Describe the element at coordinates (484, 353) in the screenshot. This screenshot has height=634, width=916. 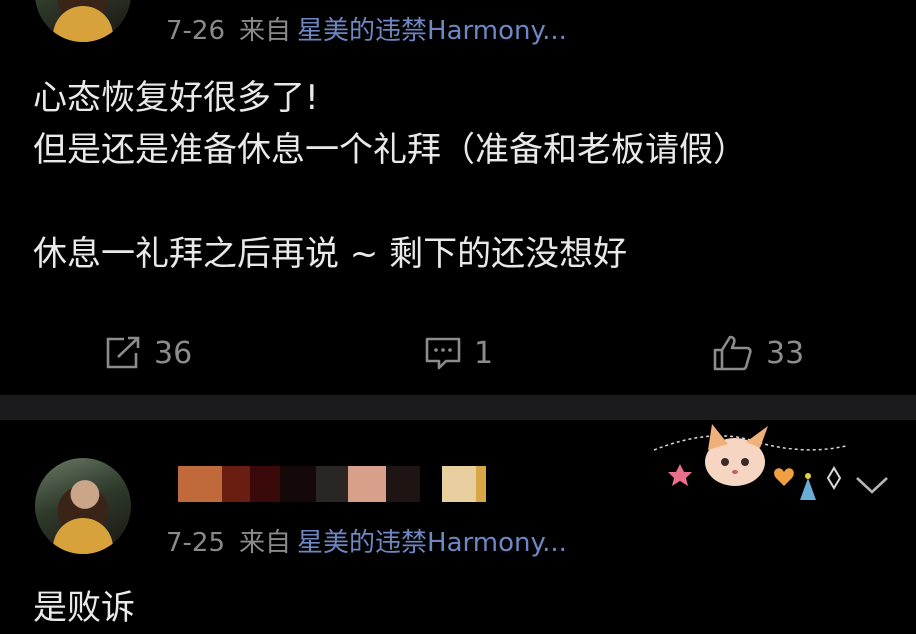
I see `comment-count: 1` at that location.